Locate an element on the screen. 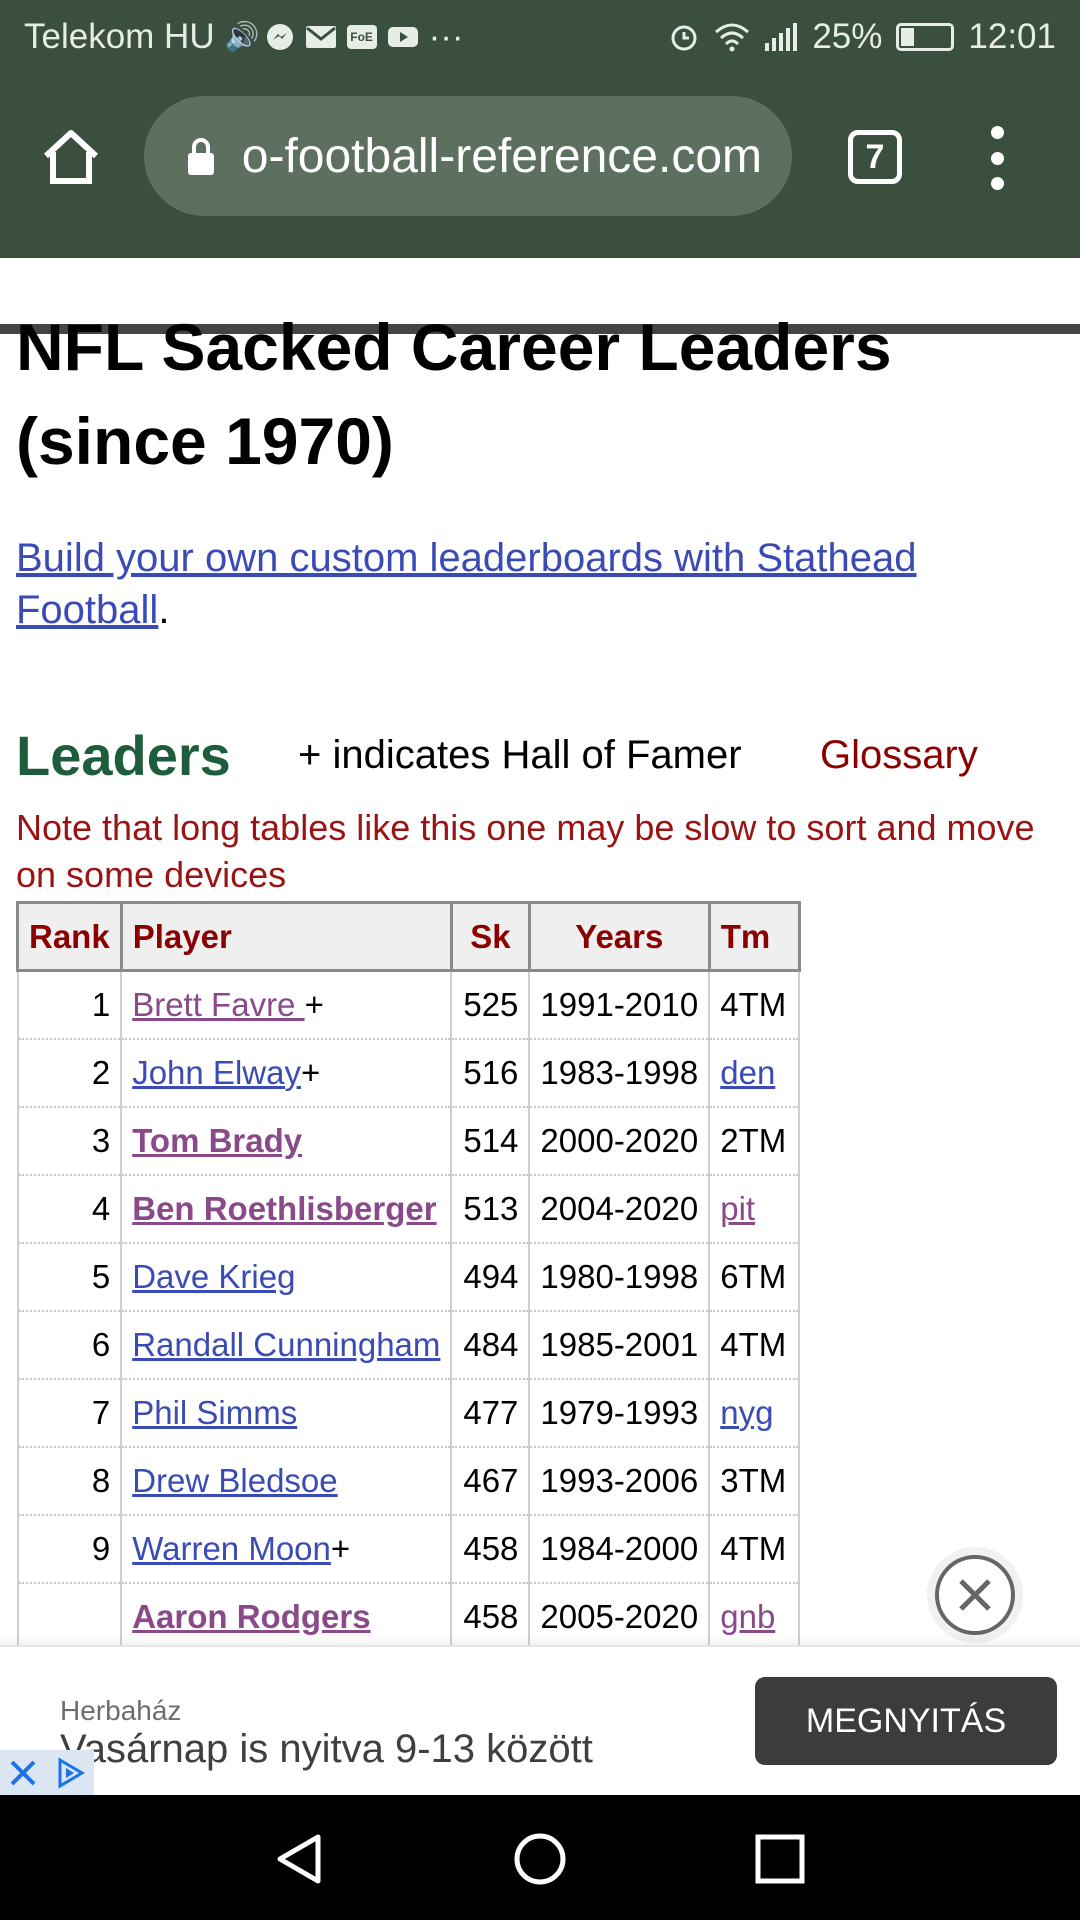  table-row: 6 Randall Cunningham 484 1985-2001 4TM is located at coordinates (408, 1345).